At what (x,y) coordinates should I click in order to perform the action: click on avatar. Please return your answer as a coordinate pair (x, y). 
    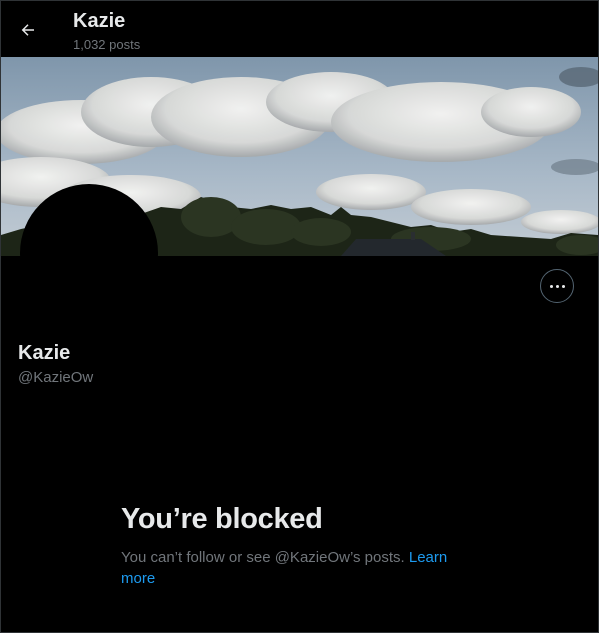
    Looking at the image, I should click on (89, 253).